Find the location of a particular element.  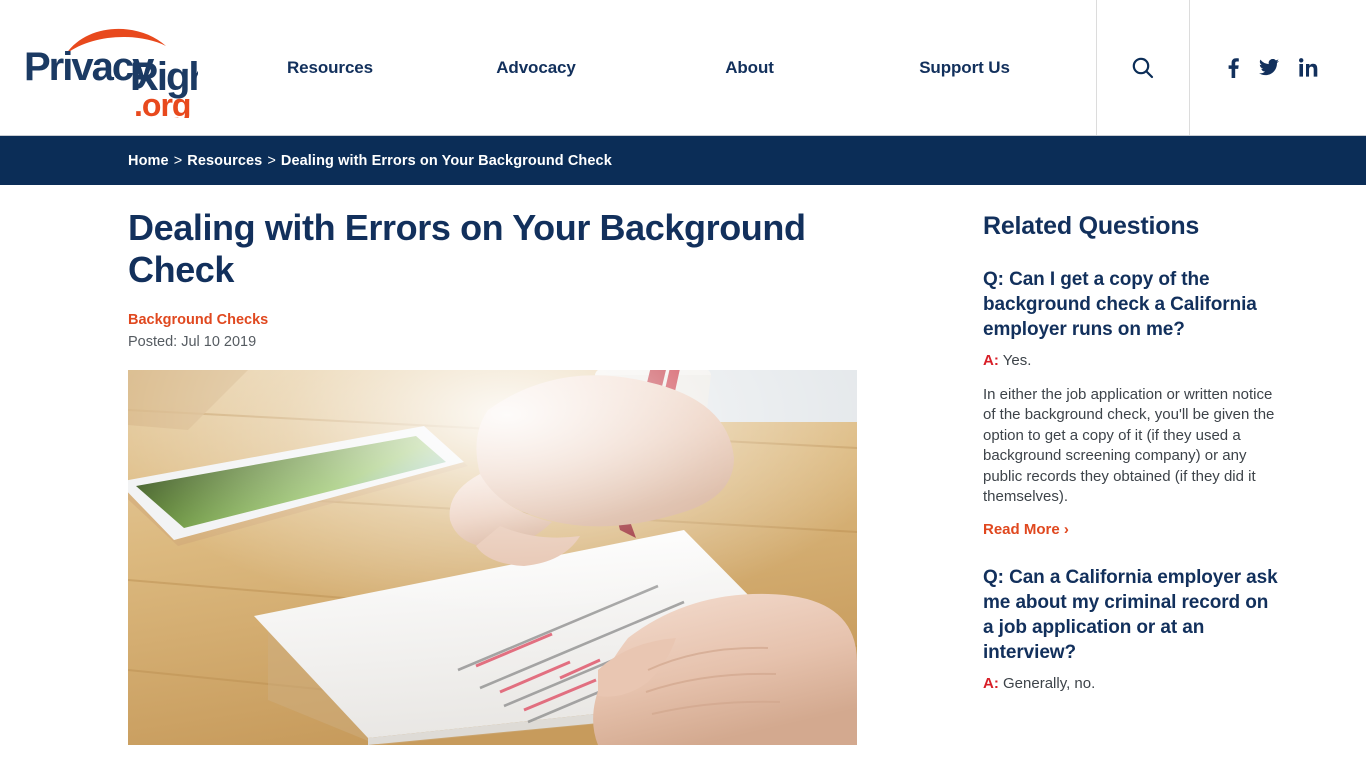

linkedin-glyph is located at coordinates (1308, 67).